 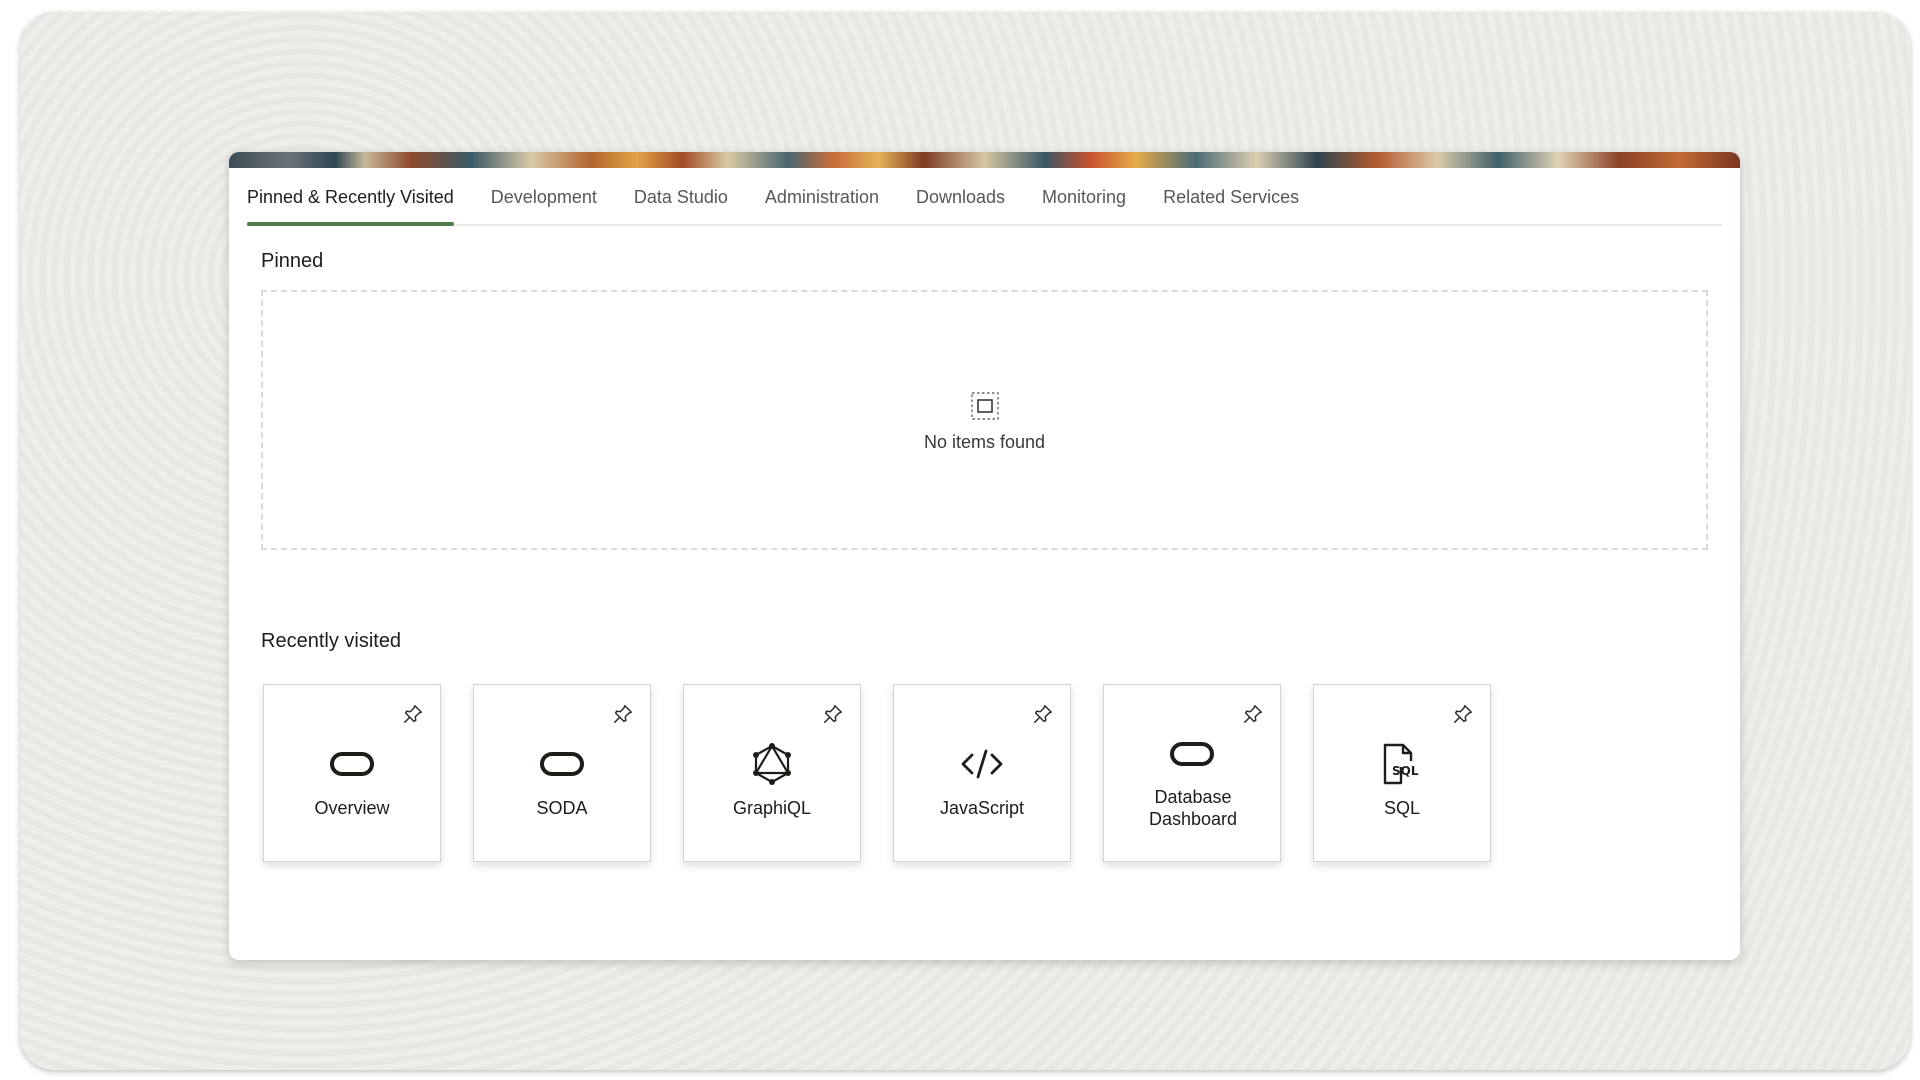 I want to click on code-brackets-icon, so click(x=982, y=764).